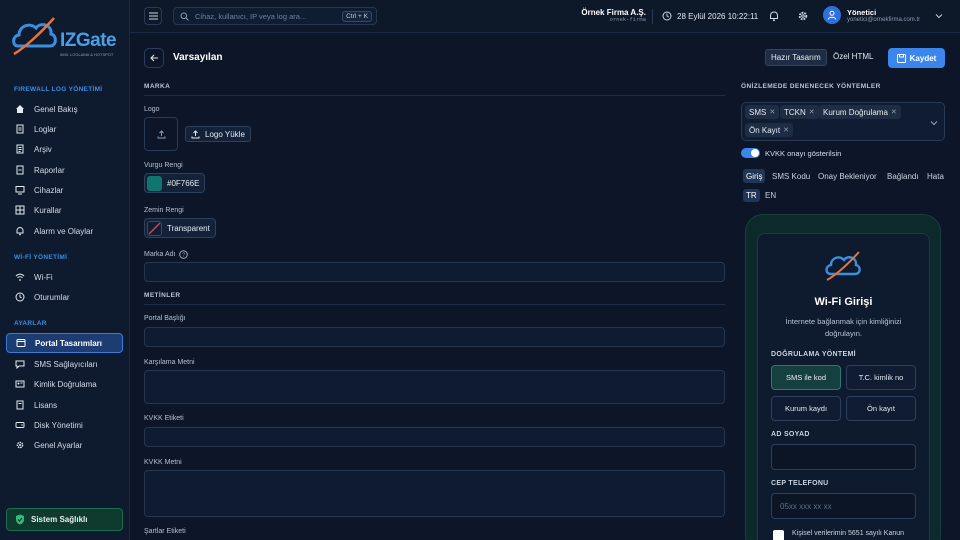  What do you see at coordinates (754, 176) in the screenshot?
I see `tab-login: Giriş` at bounding box center [754, 176].